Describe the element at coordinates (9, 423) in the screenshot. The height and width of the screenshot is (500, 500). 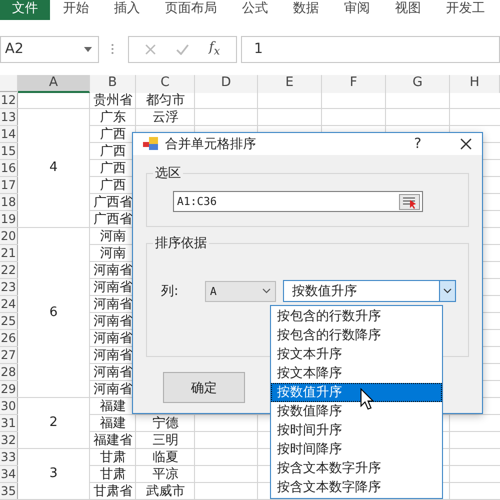
I see `row-header: 31` at that location.